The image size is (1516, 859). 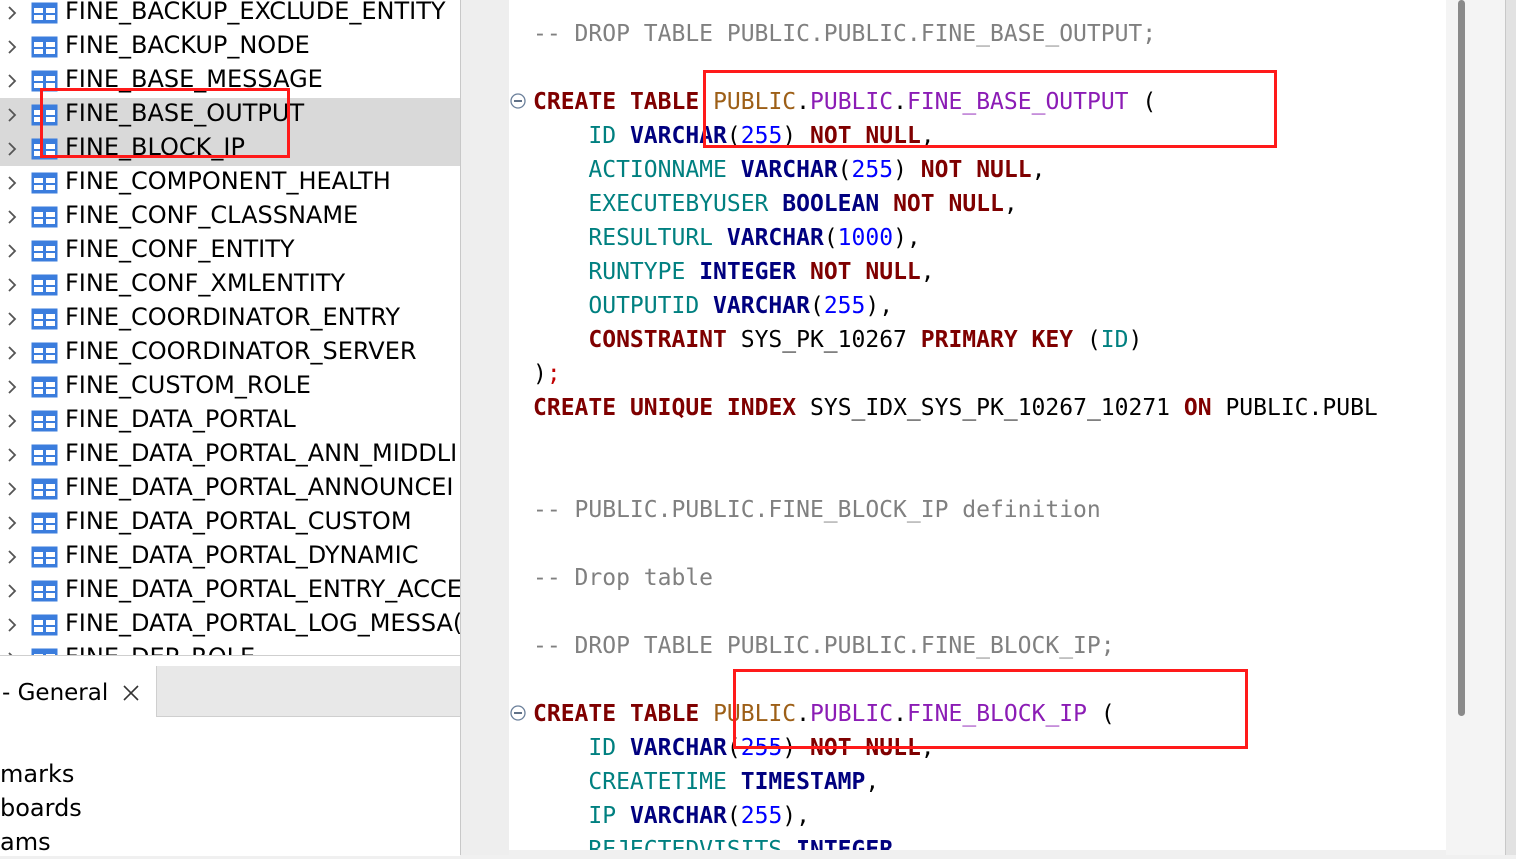 I want to click on panel-item-ams: ams, so click(x=25, y=842).